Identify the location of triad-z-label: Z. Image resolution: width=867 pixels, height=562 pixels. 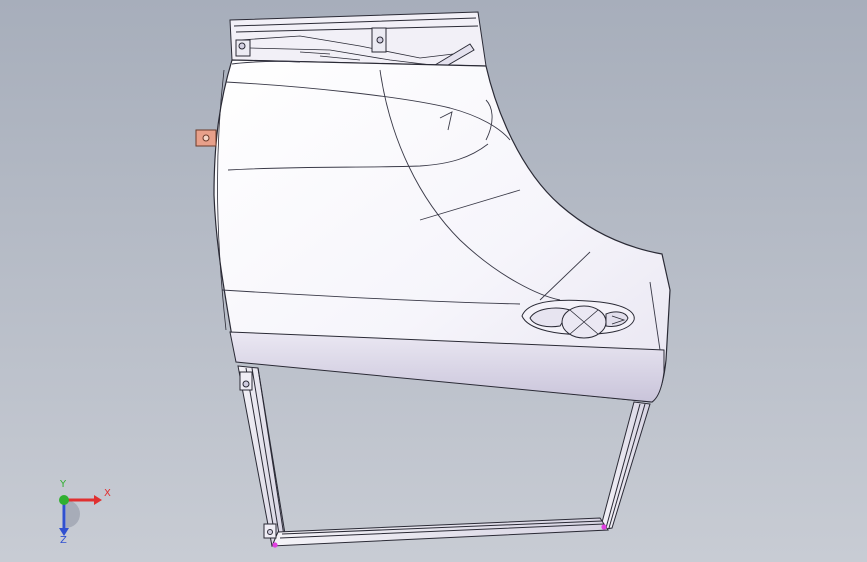
(63, 540).